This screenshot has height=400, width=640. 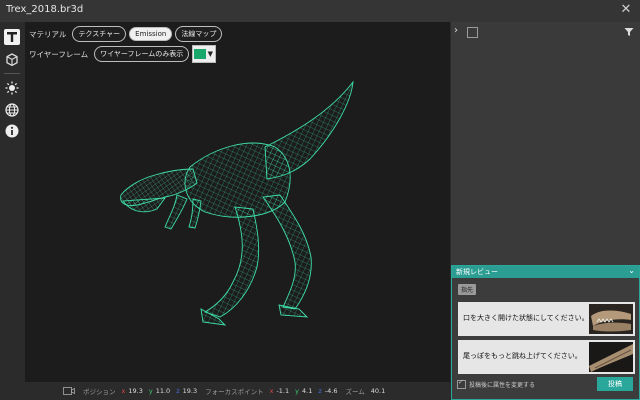 What do you see at coordinates (59, 54) in the screenshot?
I see `wireframe-label: ワイヤーフレーム` at bounding box center [59, 54].